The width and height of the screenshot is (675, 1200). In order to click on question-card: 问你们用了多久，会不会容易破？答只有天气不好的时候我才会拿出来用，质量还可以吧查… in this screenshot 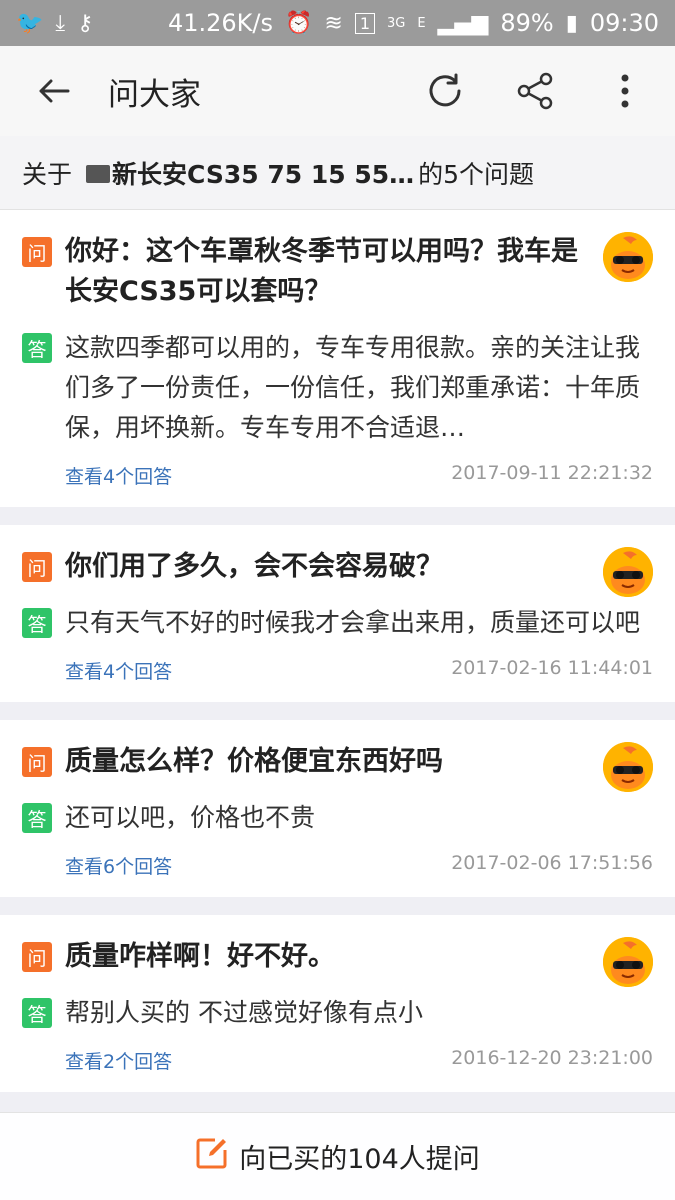, I will do `click(337, 613)`.